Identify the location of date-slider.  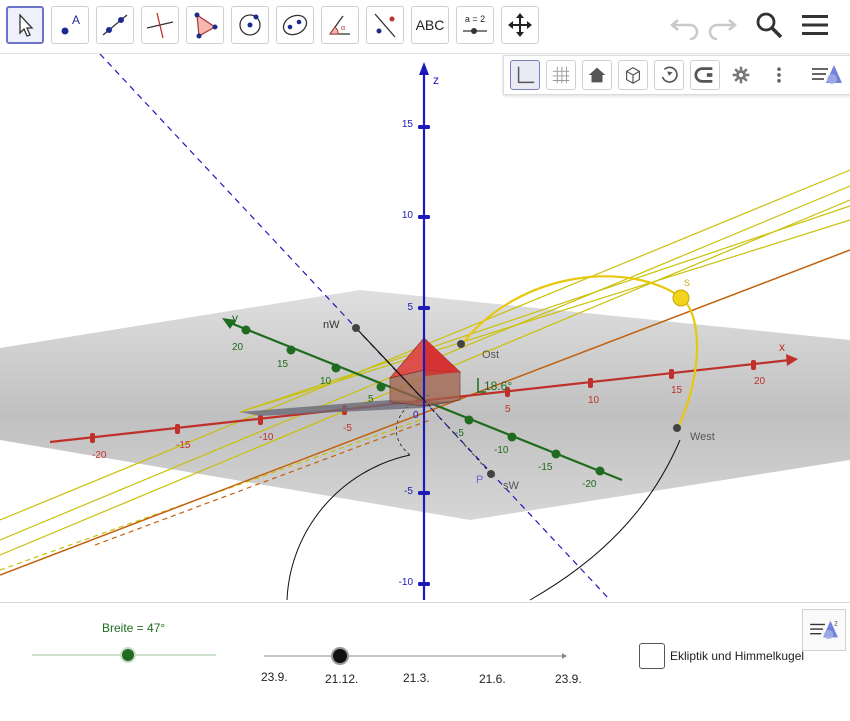
(418, 656).